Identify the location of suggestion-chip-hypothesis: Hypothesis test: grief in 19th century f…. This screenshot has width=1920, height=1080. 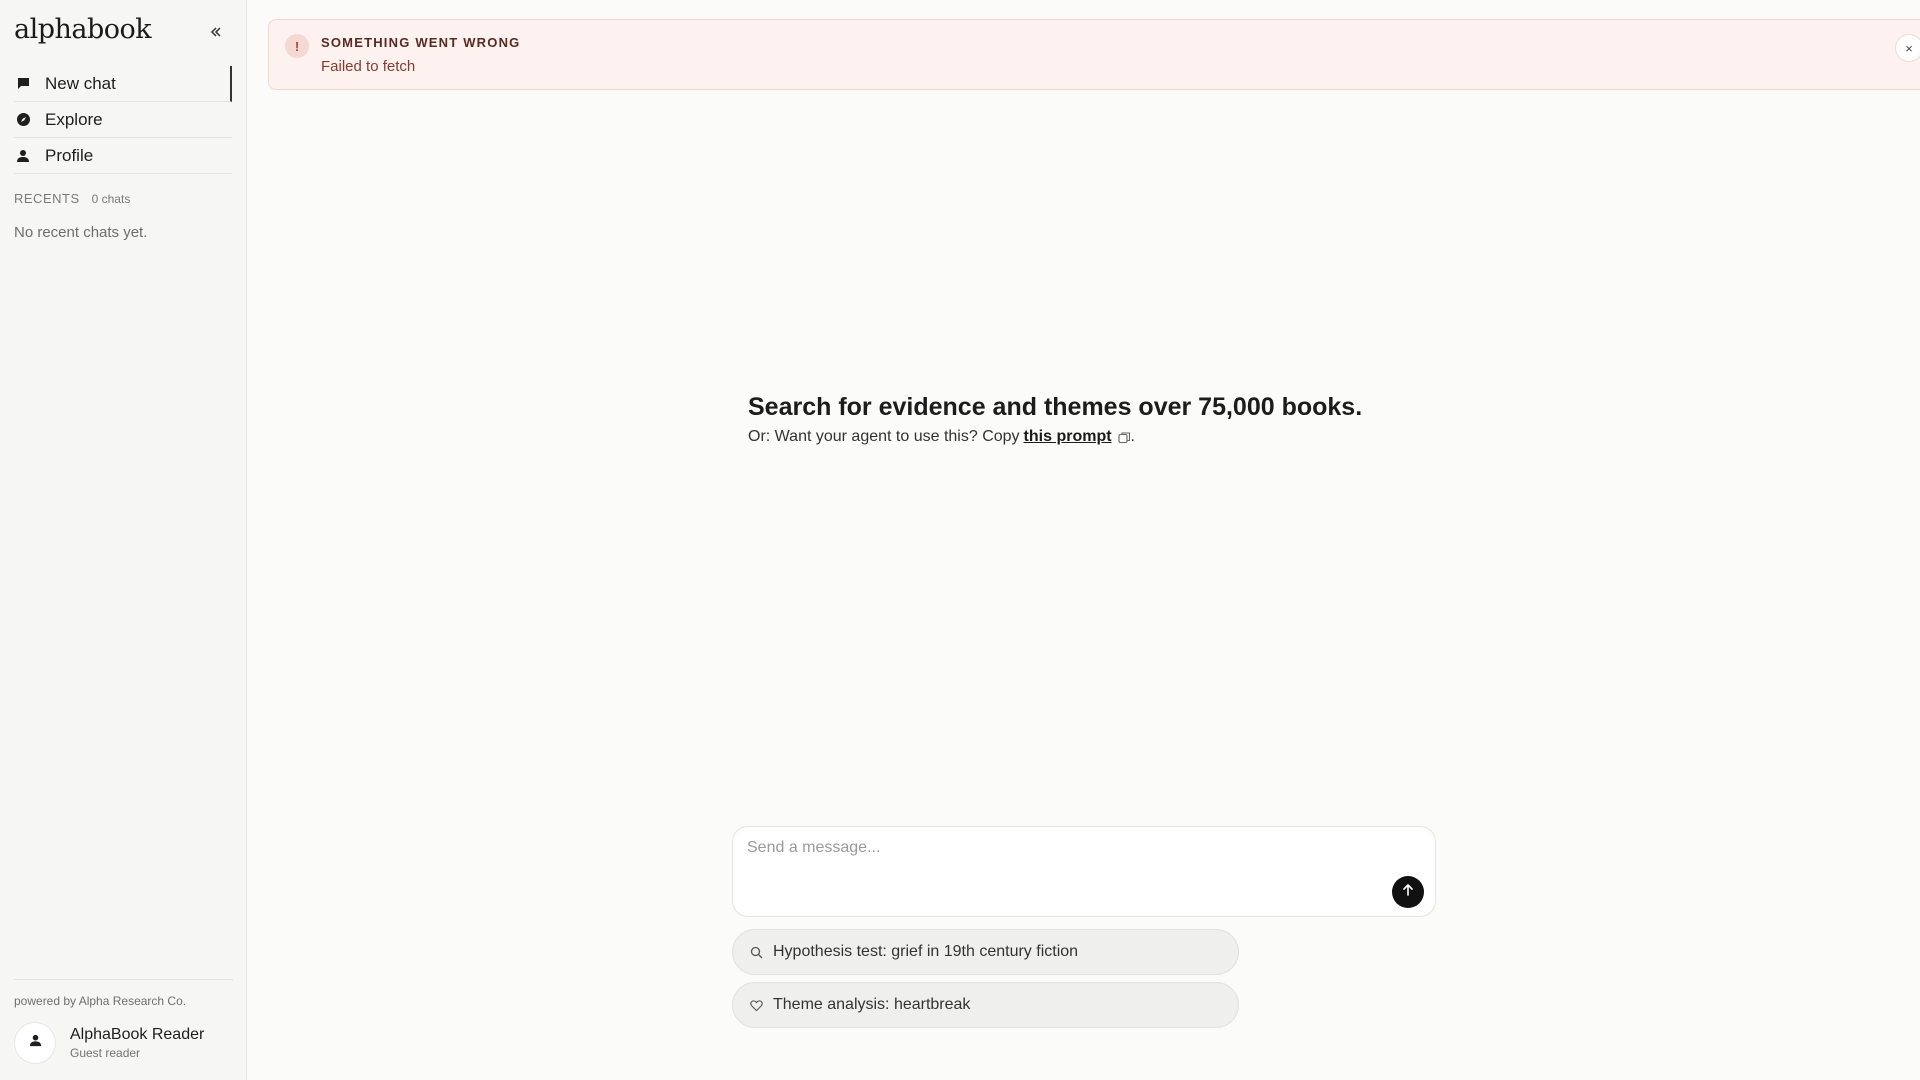
(985, 952).